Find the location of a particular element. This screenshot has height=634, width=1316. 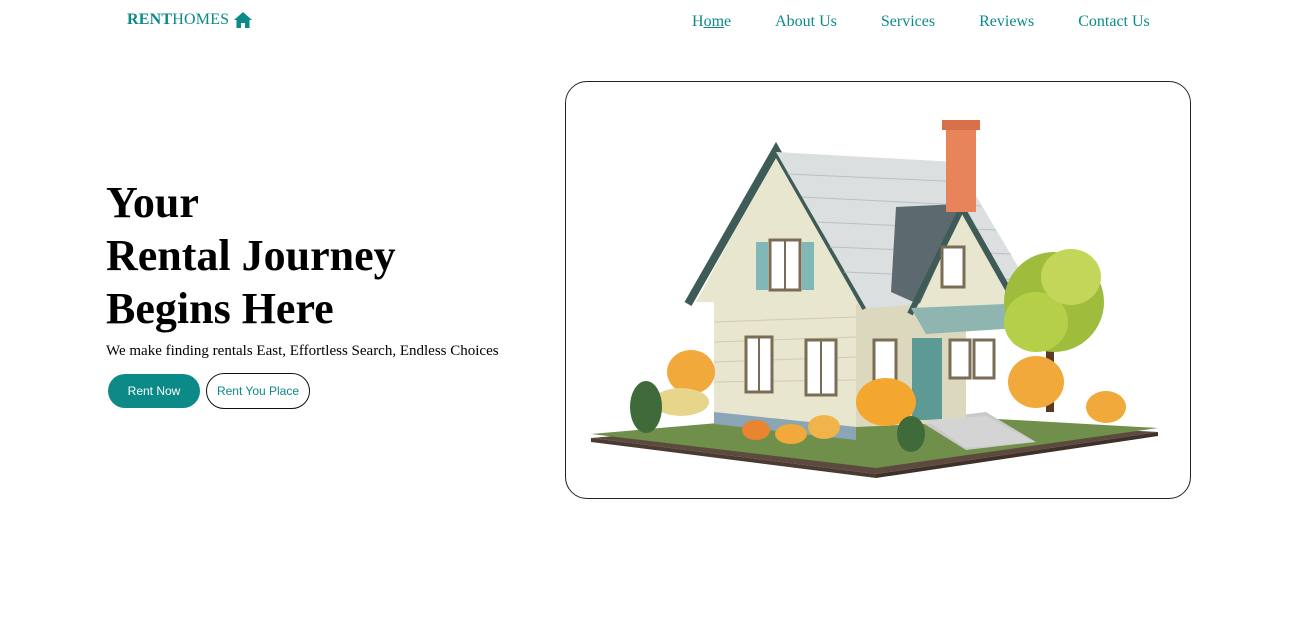

nav-contact-us: Contact Us is located at coordinates (1114, 22).